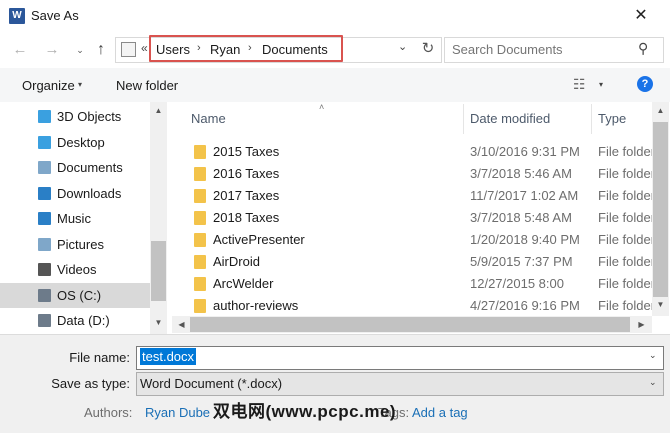 The width and height of the screenshot is (670, 433). Describe the element at coordinates (246, 217) in the screenshot. I see `file-name-cell: 2018 Taxes` at that location.